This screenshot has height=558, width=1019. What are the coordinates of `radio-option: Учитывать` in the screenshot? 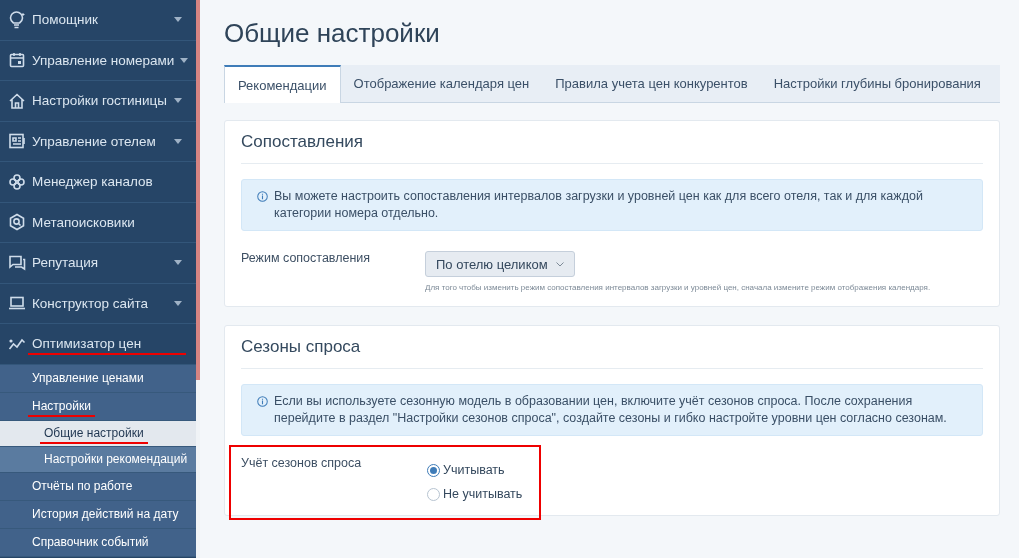 It's located at (474, 470).